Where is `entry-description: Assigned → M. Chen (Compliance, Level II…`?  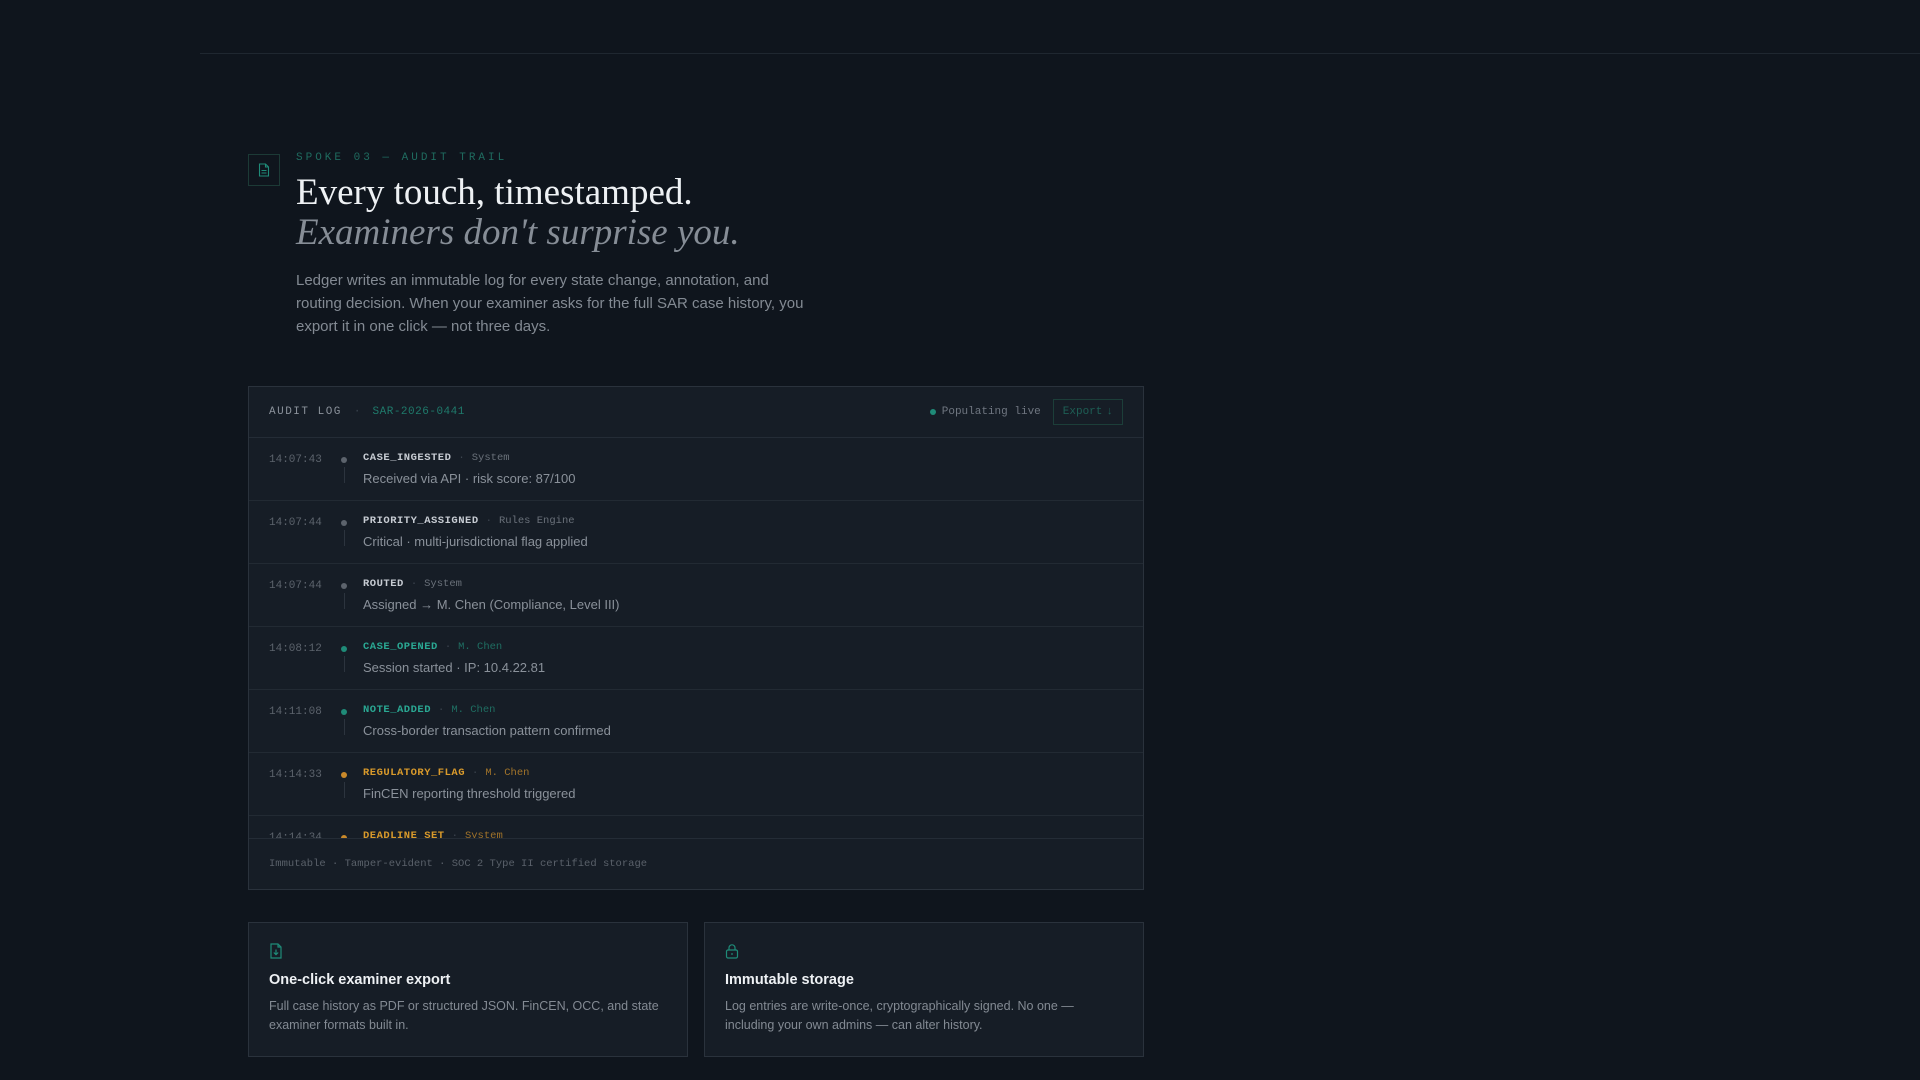 entry-description: Assigned → M. Chen (Compliance, Level II… is located at coordinates (491, 604).